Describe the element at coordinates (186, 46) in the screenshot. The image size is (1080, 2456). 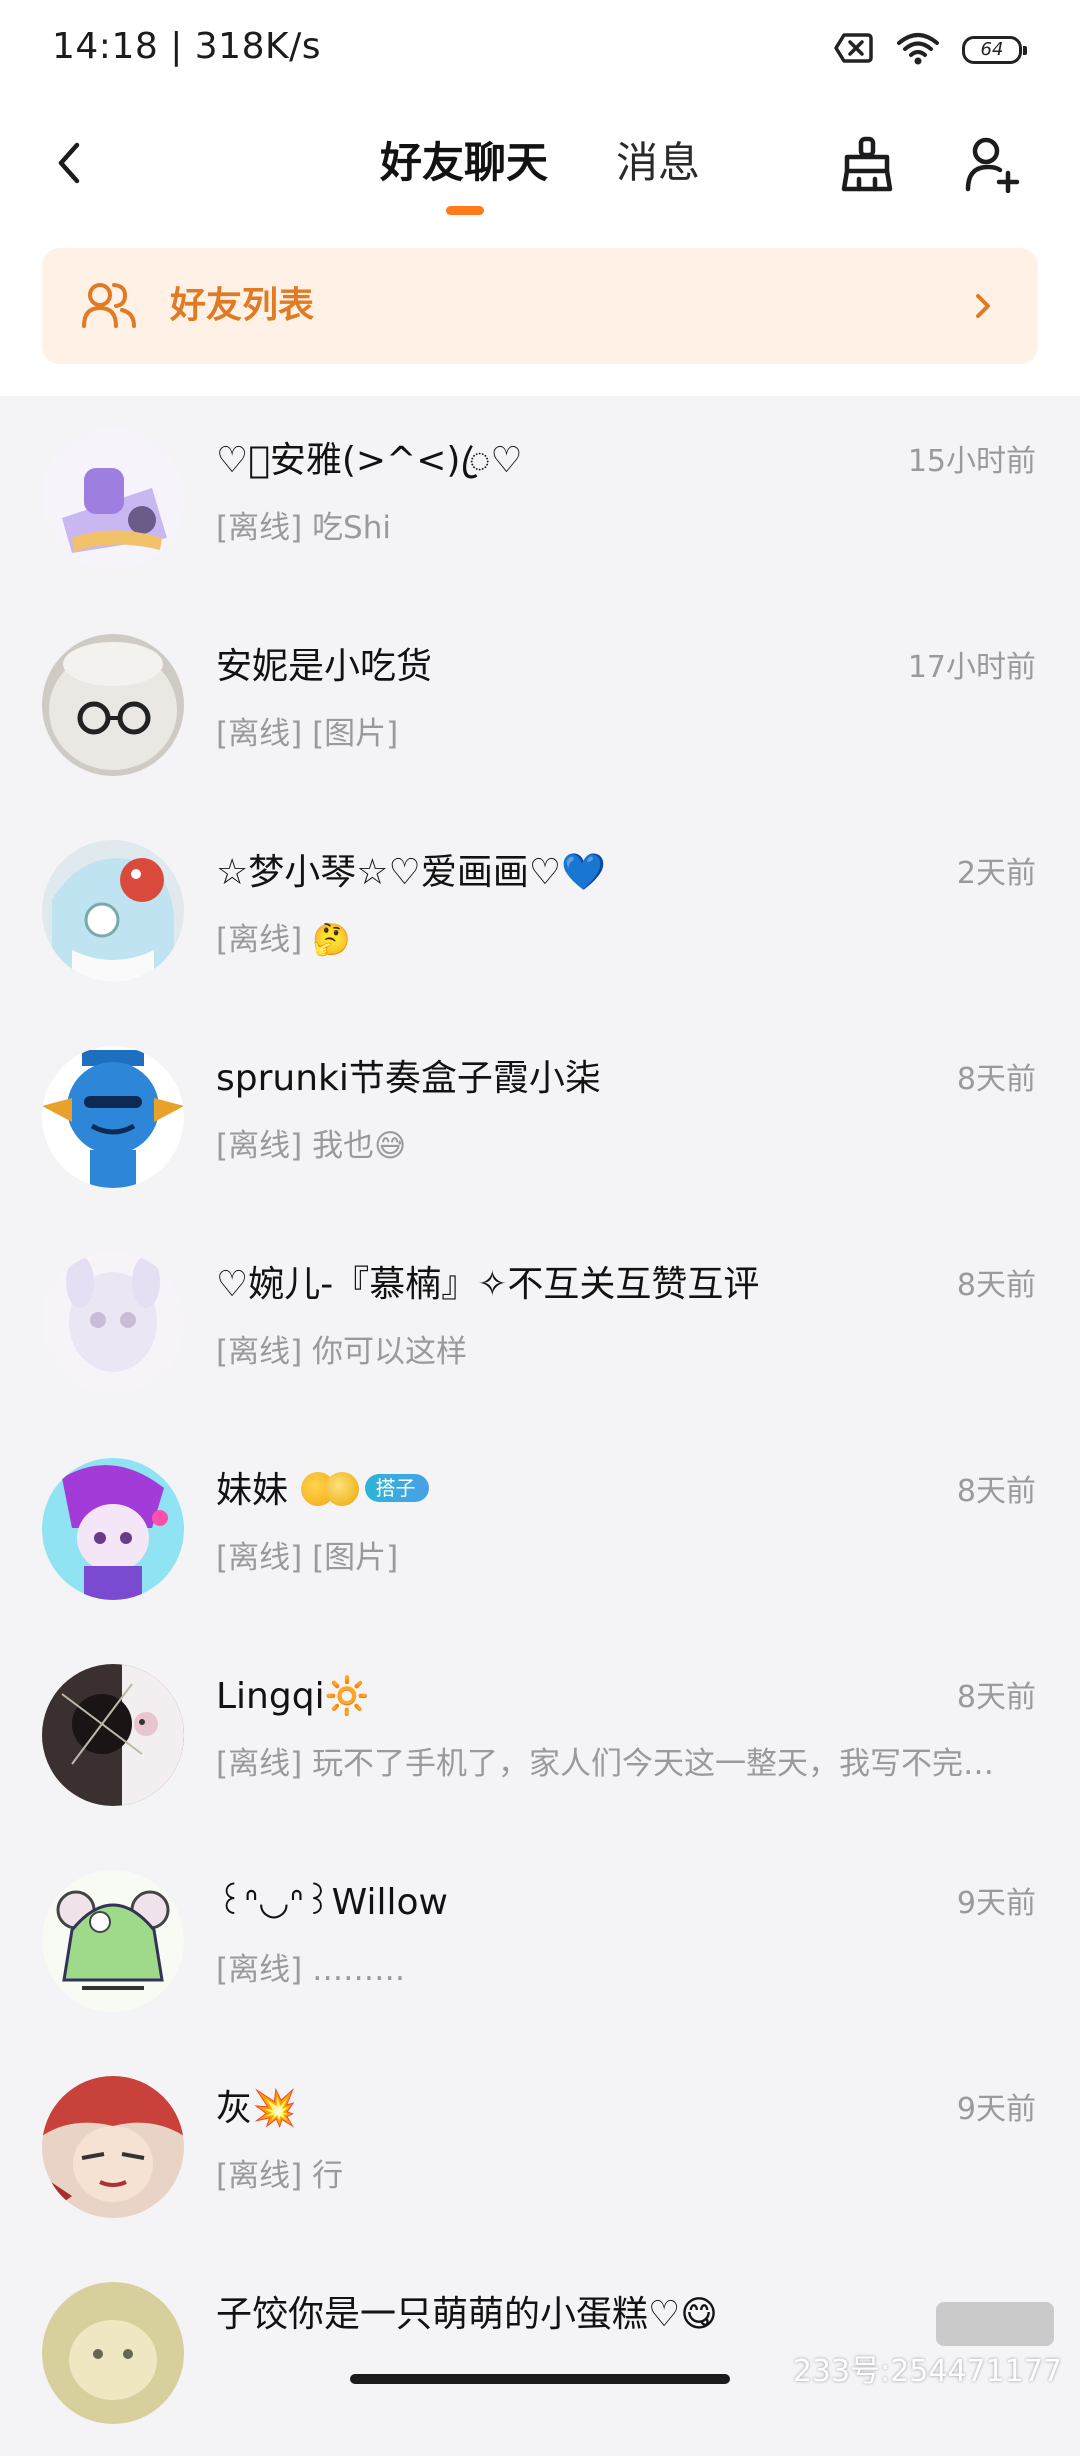
I see `status-time: 14:18 | 318K/s` at that location.